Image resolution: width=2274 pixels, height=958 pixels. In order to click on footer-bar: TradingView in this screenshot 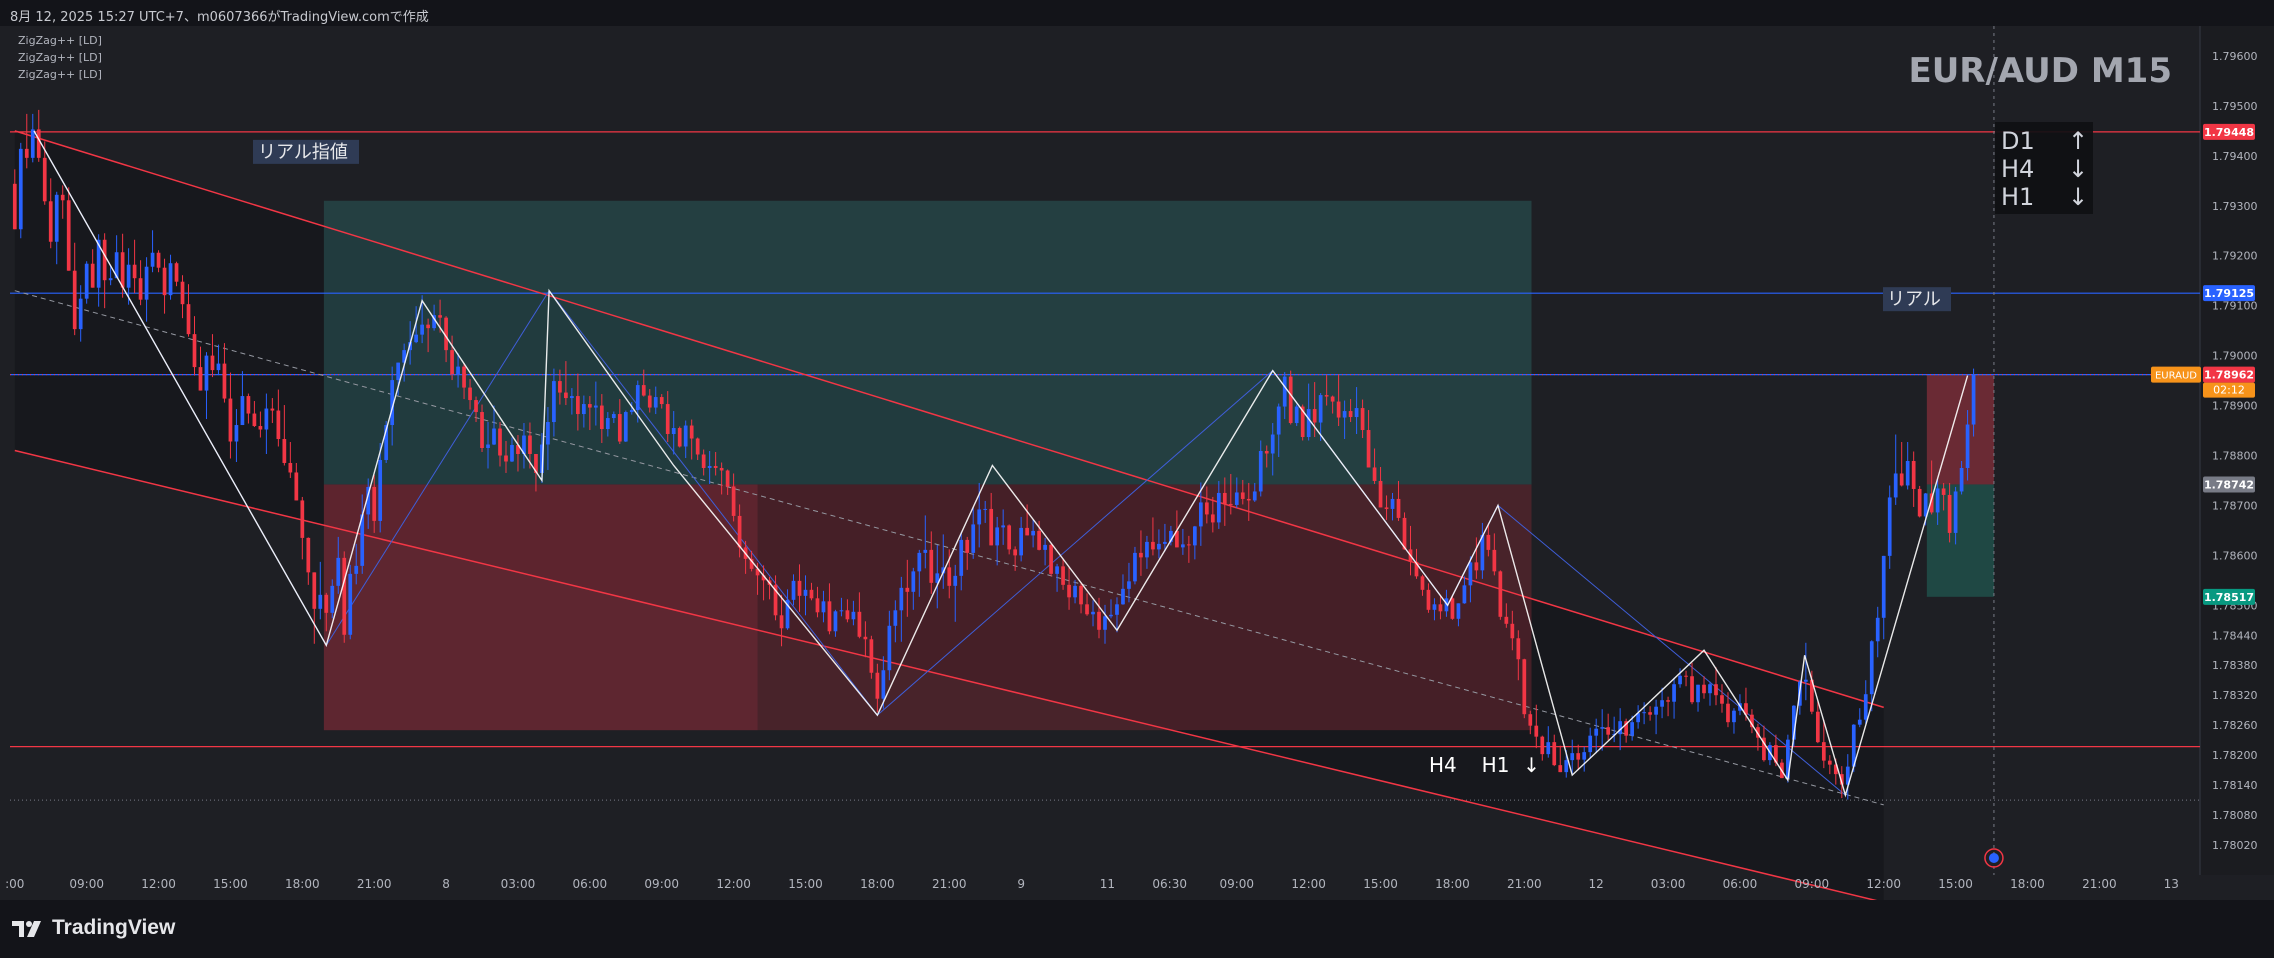, I will do `click(1137, 929)`.